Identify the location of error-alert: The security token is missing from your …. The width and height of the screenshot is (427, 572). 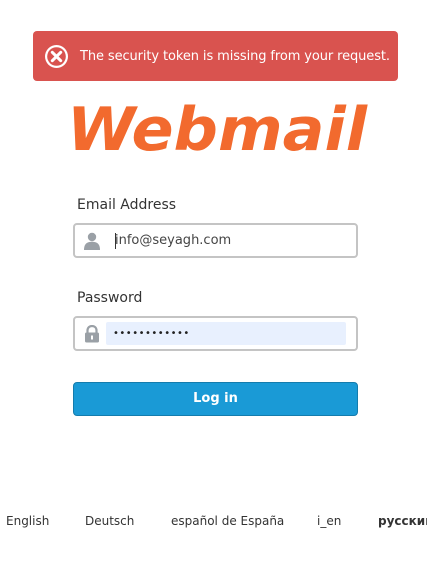
(215, 56).